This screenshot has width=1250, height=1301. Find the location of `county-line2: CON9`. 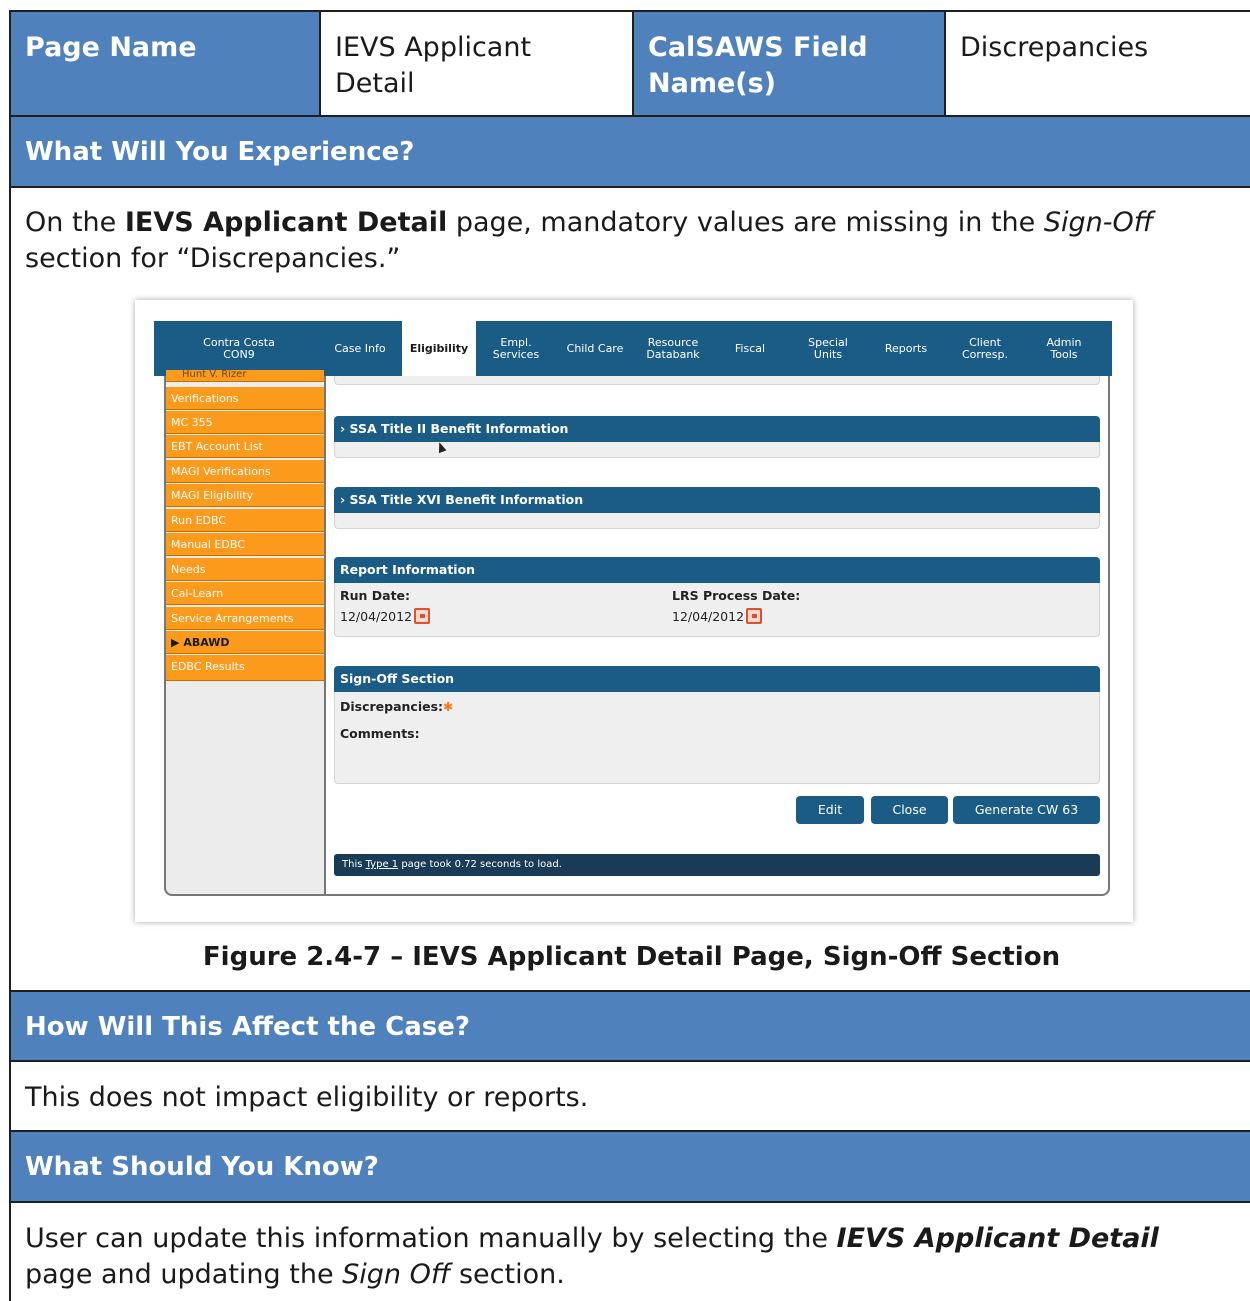

county-line2: CON9 is located at coordinates (239, 354).